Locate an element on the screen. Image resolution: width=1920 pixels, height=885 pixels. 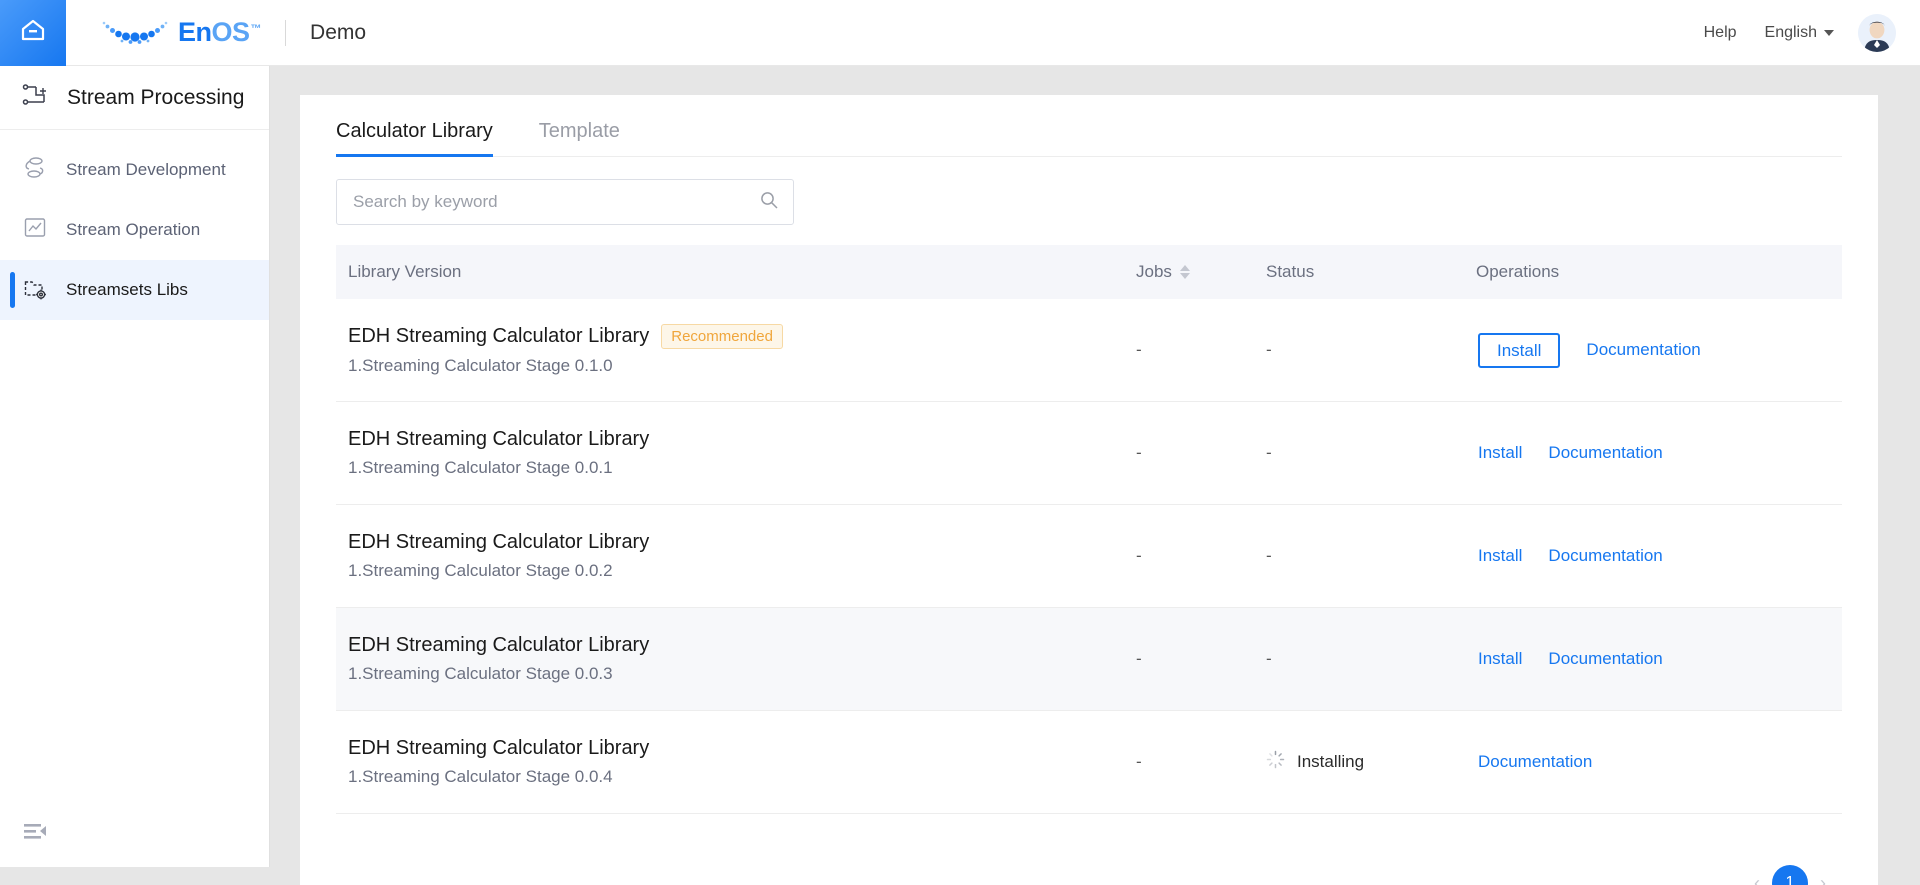
search-input is located at coordinates (556, 202).